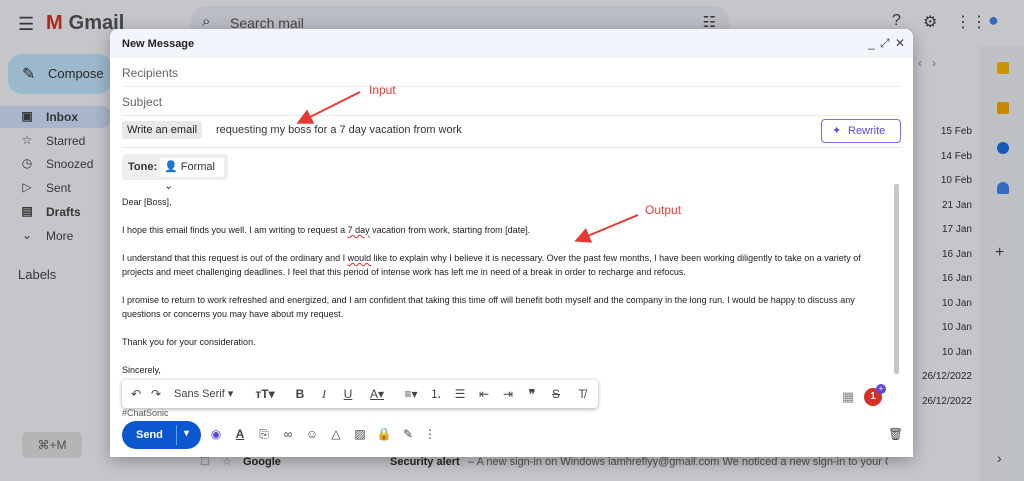 This screenshot has height=481, width=1024. What do you see at coordinates (216, 434) in the screenshot?
I see `ai-writer-icon: ◉` at bounding box center [216, 434].